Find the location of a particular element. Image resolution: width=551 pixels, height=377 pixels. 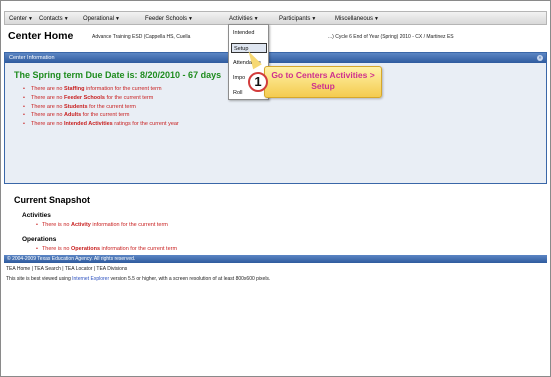

operations-heading: Operations is located at coordinates (39, 239).